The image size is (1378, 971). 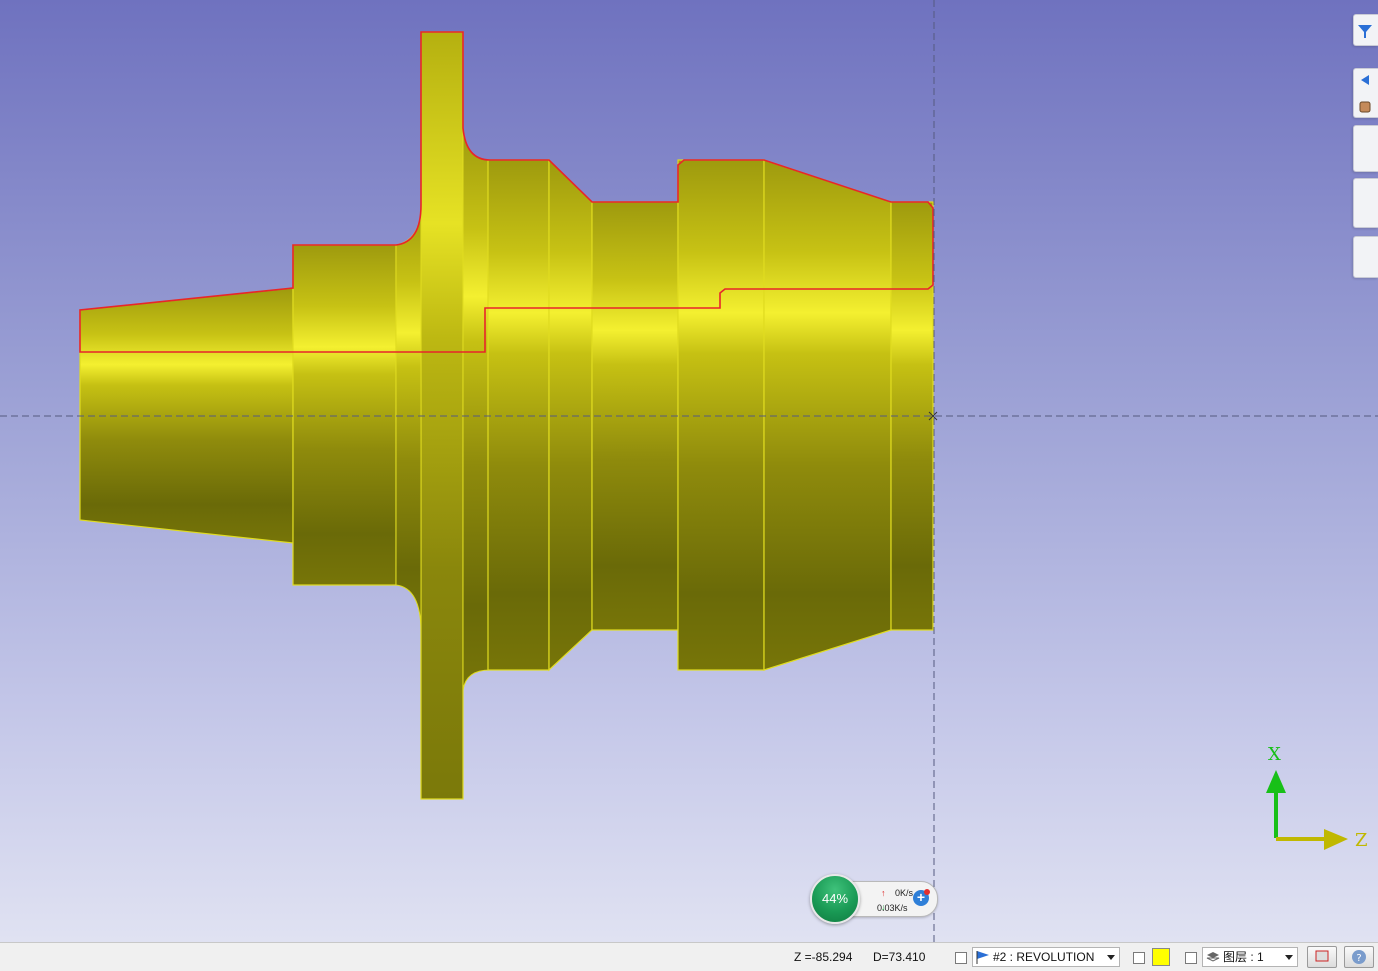 What do you see at coordinates (1365, 93) in the screenshot?
I see `tool-panel` at bounding box center [1365, 93].